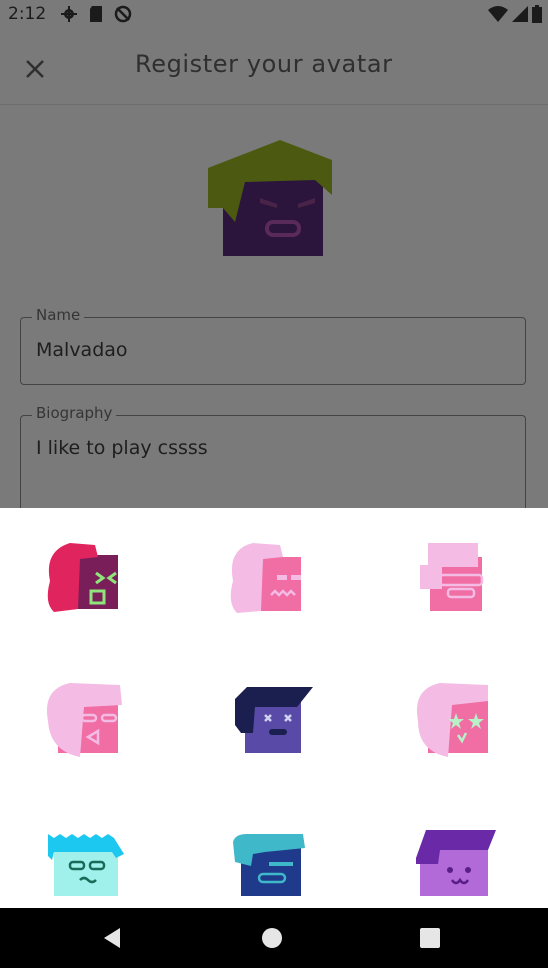 Image resolution: width=548 pixels, height=968 pixels. Describe the element at coordinates (27, 14) in the screenshot. I see `status-time: 2:12` at that location.